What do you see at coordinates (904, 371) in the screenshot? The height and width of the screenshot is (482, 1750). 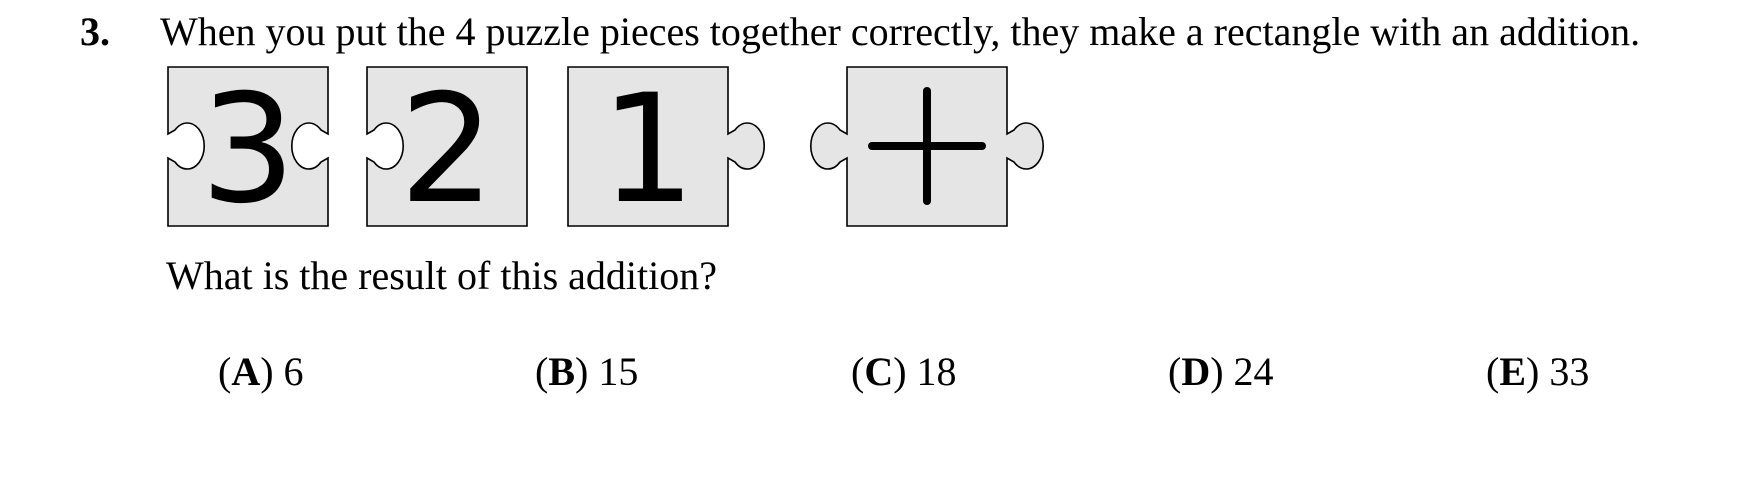 I see `option-c: (C) 18` at bounding box center [904, 371].